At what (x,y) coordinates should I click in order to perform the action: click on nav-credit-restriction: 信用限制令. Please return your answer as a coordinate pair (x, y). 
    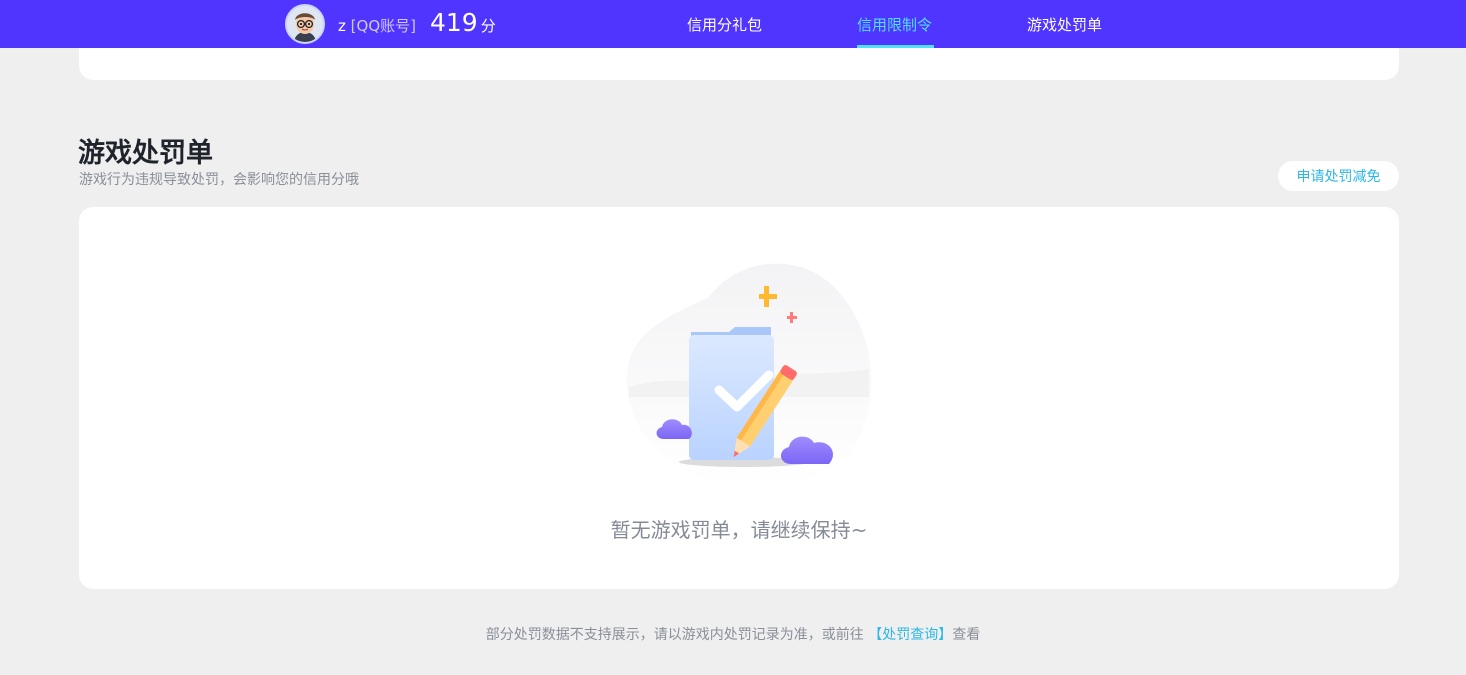
    Looking at the image, I should click on (894, 24).